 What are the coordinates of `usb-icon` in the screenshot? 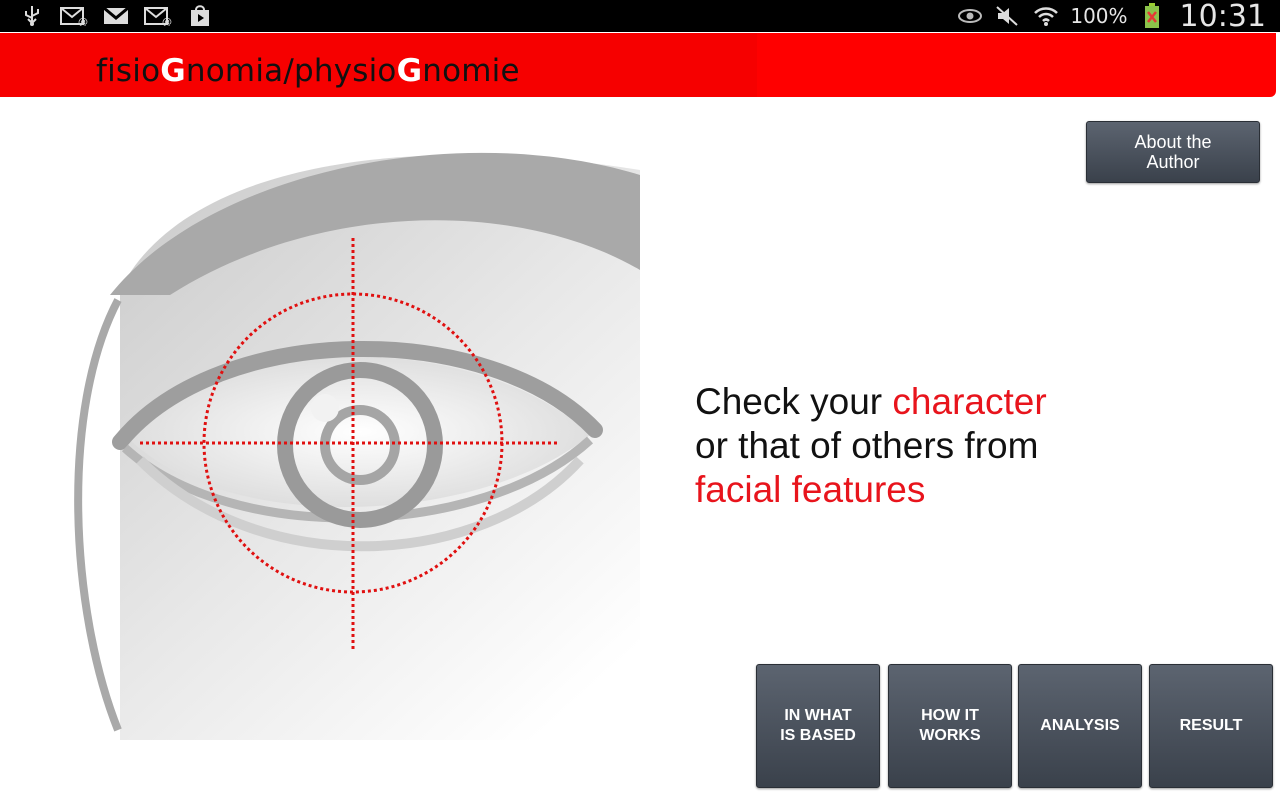 It's located at (32, 16).